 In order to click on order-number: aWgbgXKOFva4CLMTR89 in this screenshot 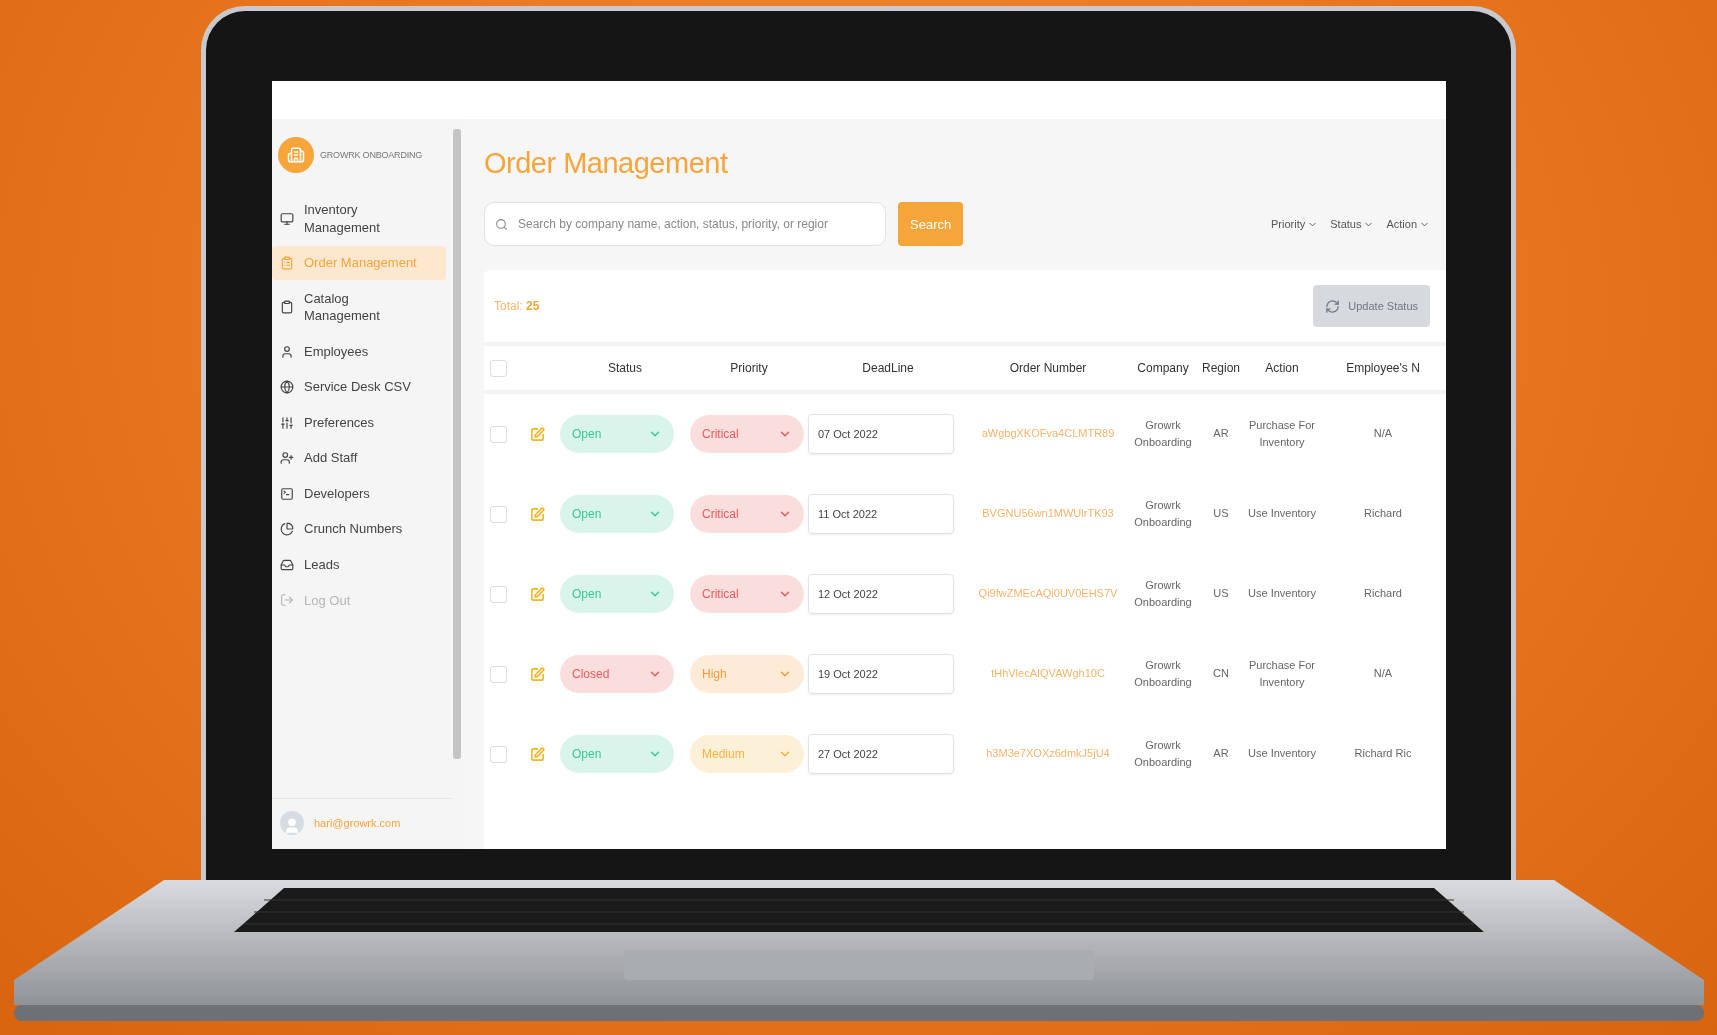, I will do `click(1048, 434)`.